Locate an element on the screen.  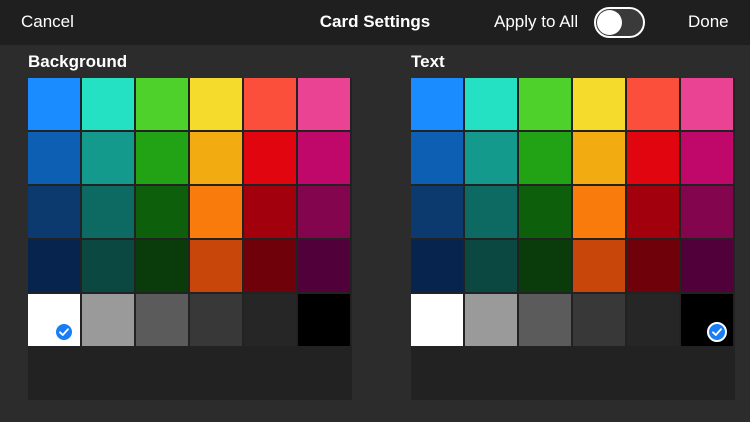
background-section-label: Background is located at coordinates (78, 61).